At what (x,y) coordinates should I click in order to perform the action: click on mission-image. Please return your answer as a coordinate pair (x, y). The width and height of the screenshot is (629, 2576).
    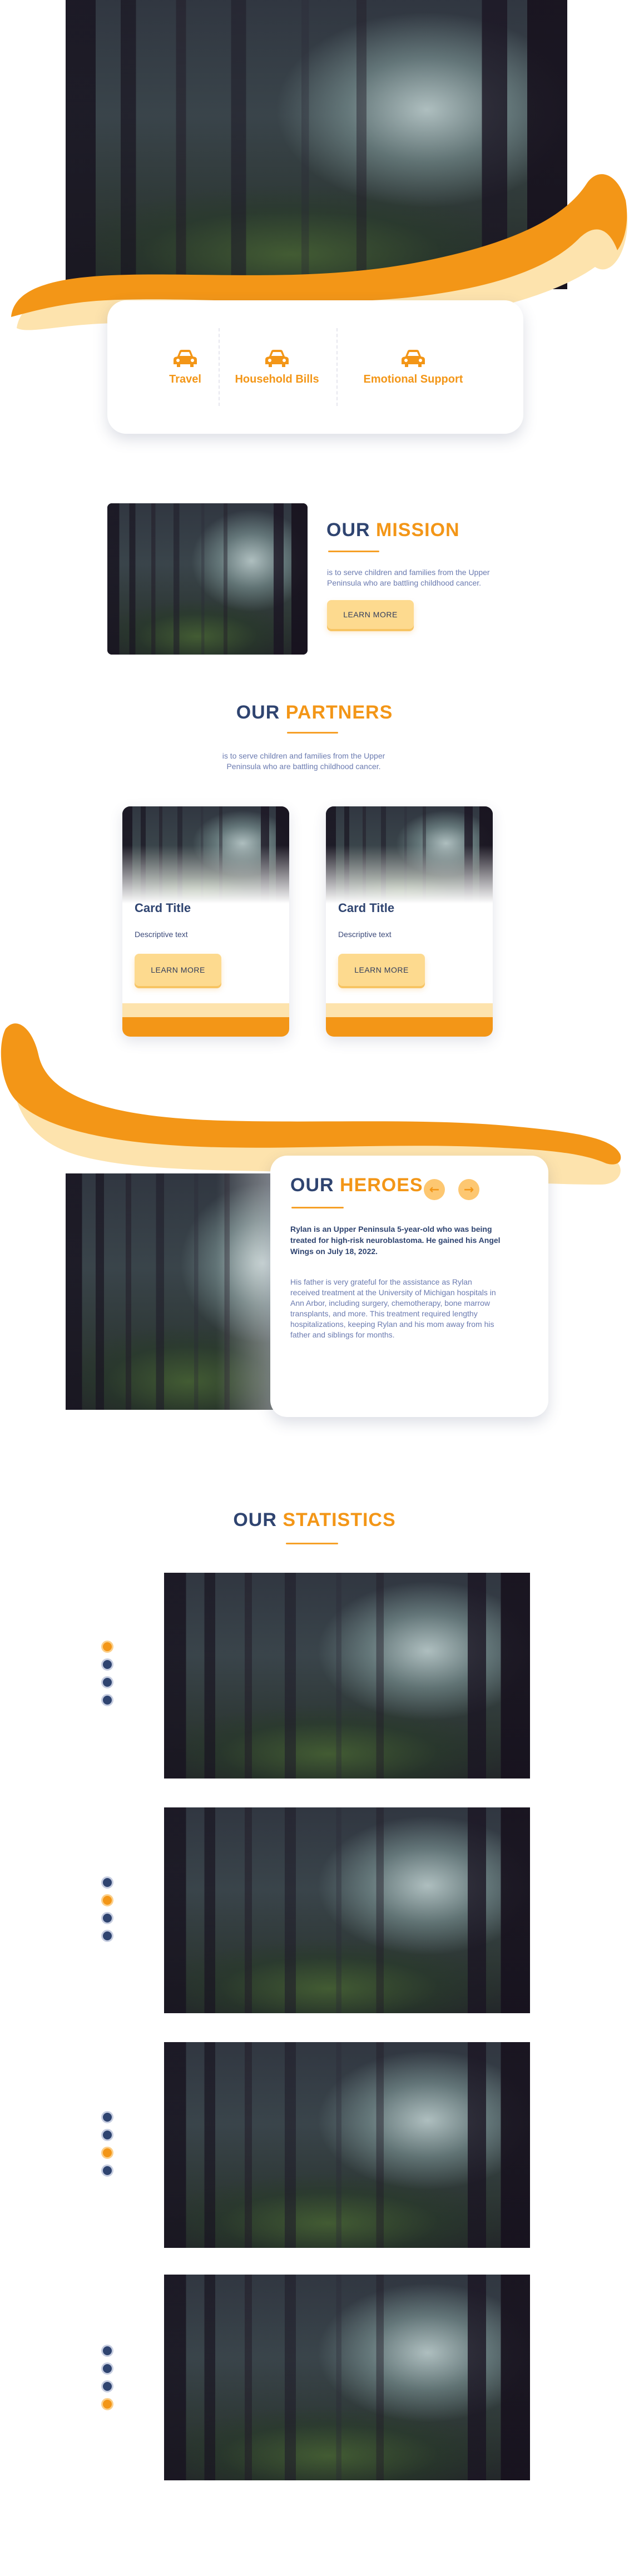
    Looking at the image, I should click on (207, 579).